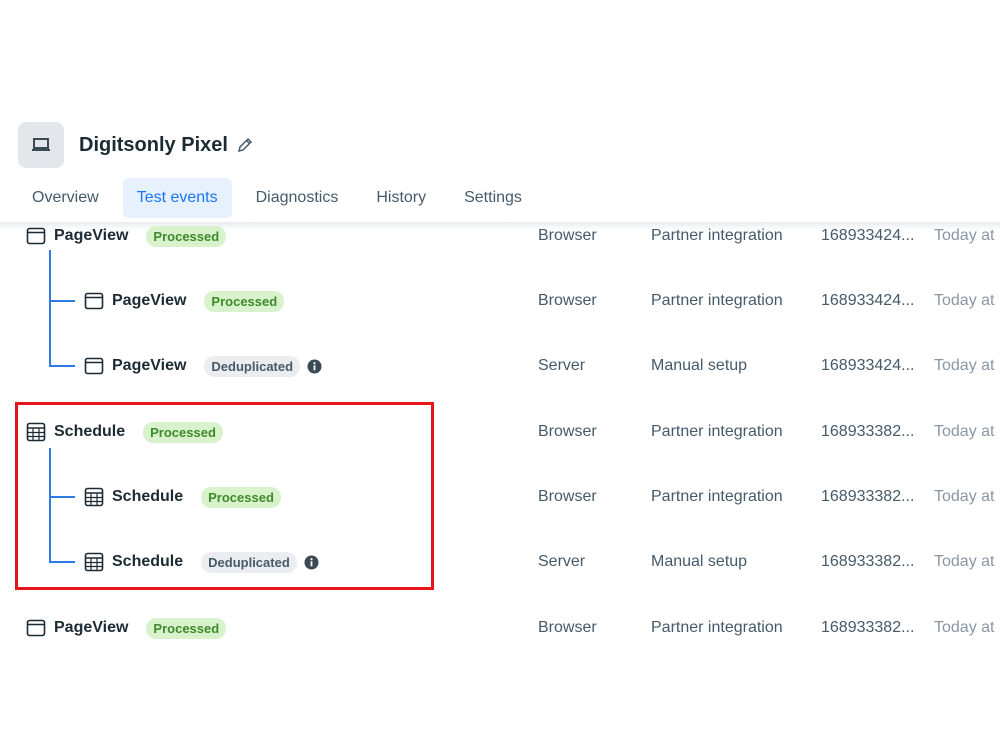 Image resolution: width=1000 pixels, height=750 pixels. I want to click on pencil-icon, so click(245, 145).